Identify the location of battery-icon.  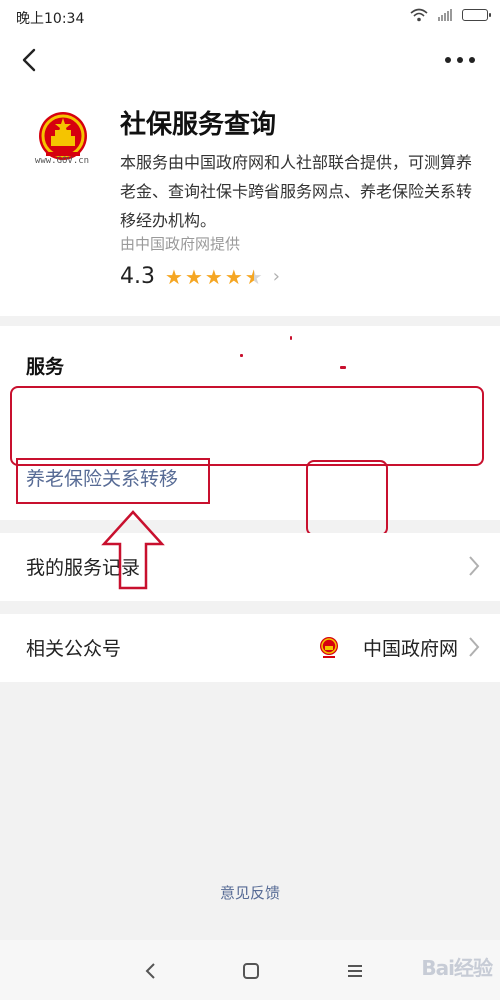
(476, 15).